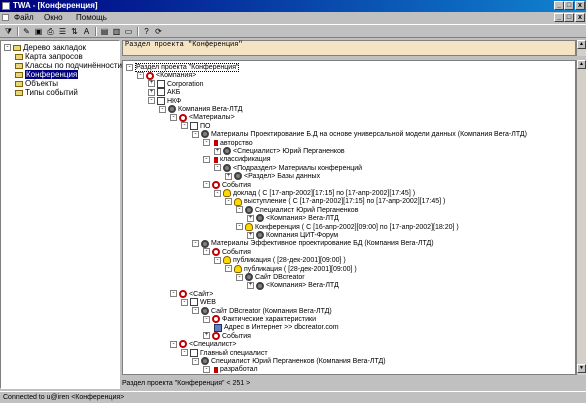 The image size is (586, 403). Describe the element at coordinates (581, 368) in the screenshot. I see `scroll-down-icon: ▼` at that location.